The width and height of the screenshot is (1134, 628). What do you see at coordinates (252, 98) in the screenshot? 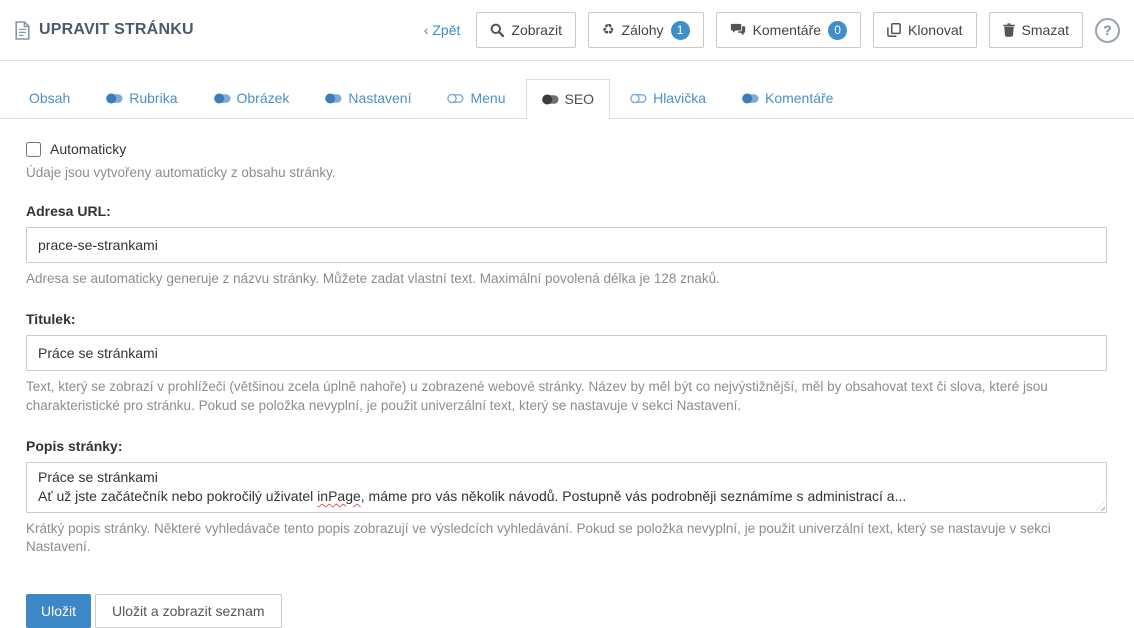
I see `tab-obrazek: Obrázek` at bounding box center [252, 98].